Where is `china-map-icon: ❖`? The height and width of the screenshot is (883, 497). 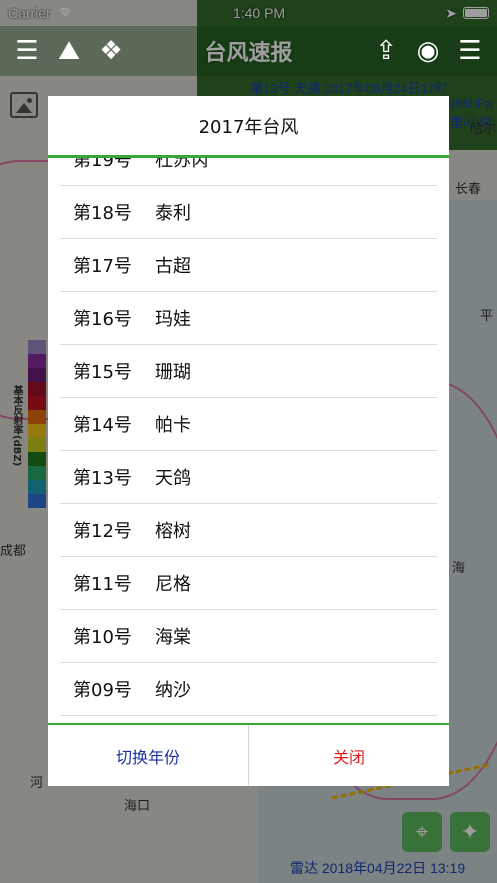
china-map-icon: ❖ is located at coordinates (111, 51).